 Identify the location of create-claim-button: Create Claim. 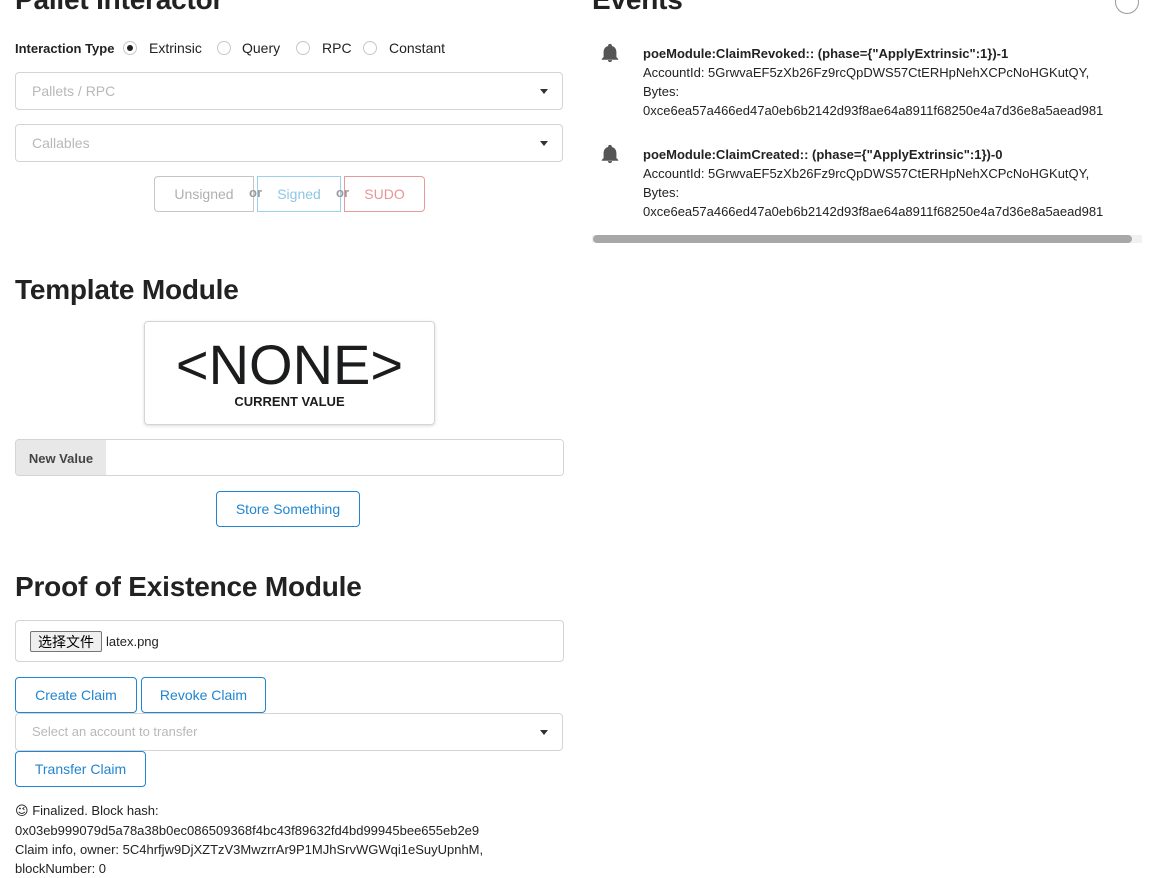
(76, 695).